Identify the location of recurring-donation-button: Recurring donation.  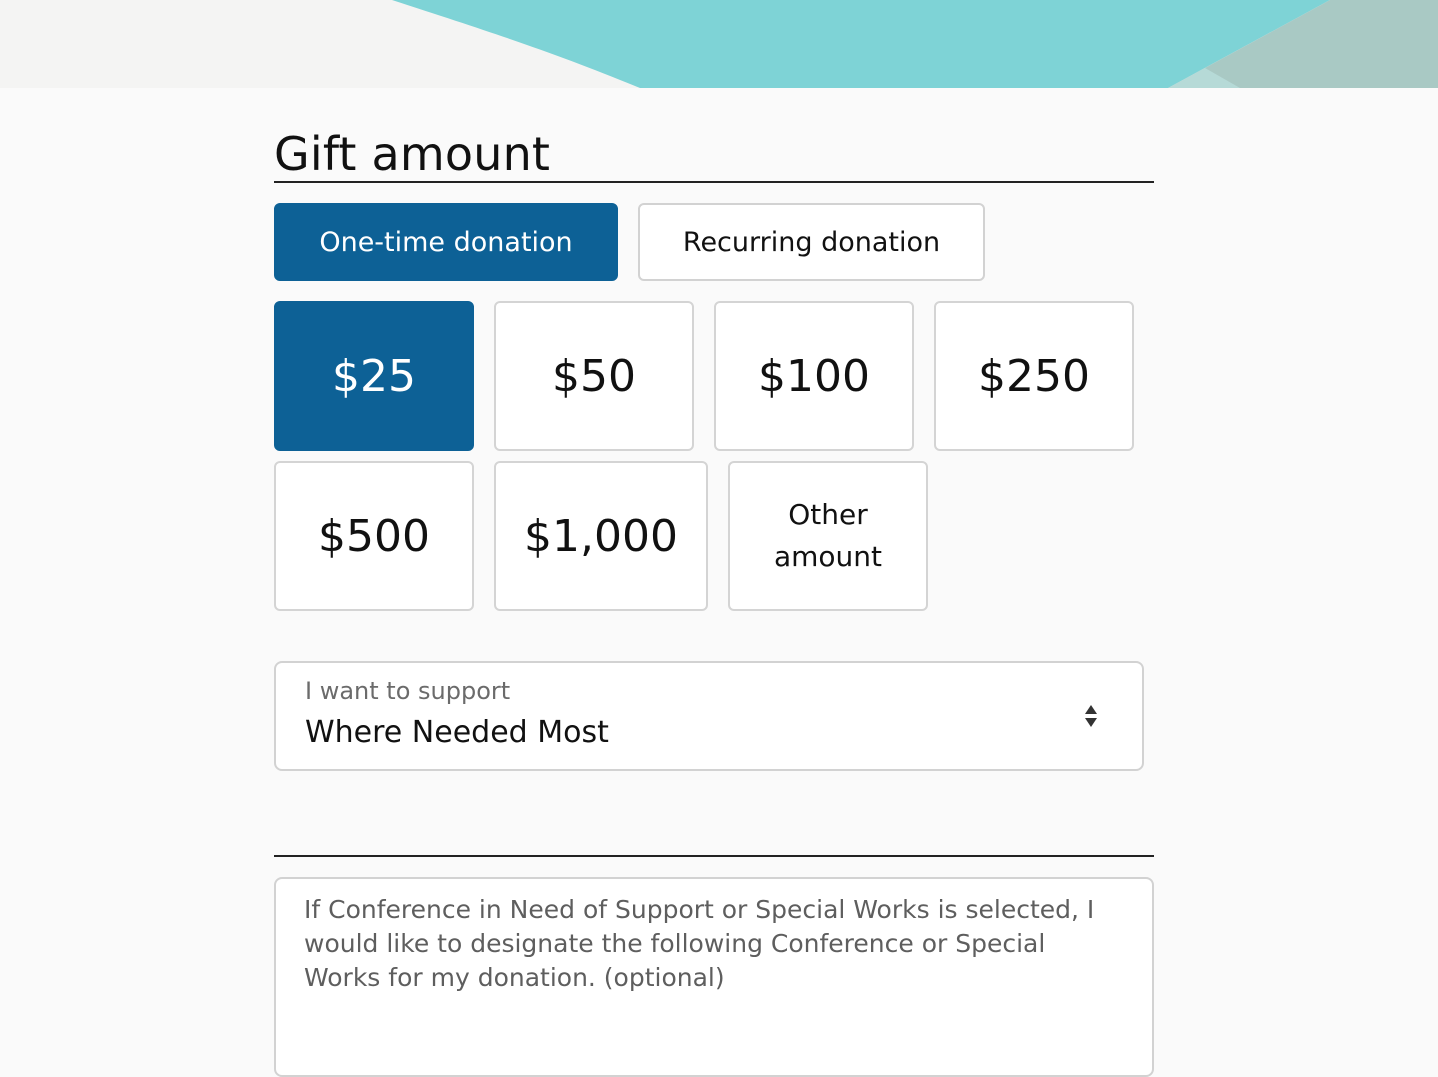
(811, 242).